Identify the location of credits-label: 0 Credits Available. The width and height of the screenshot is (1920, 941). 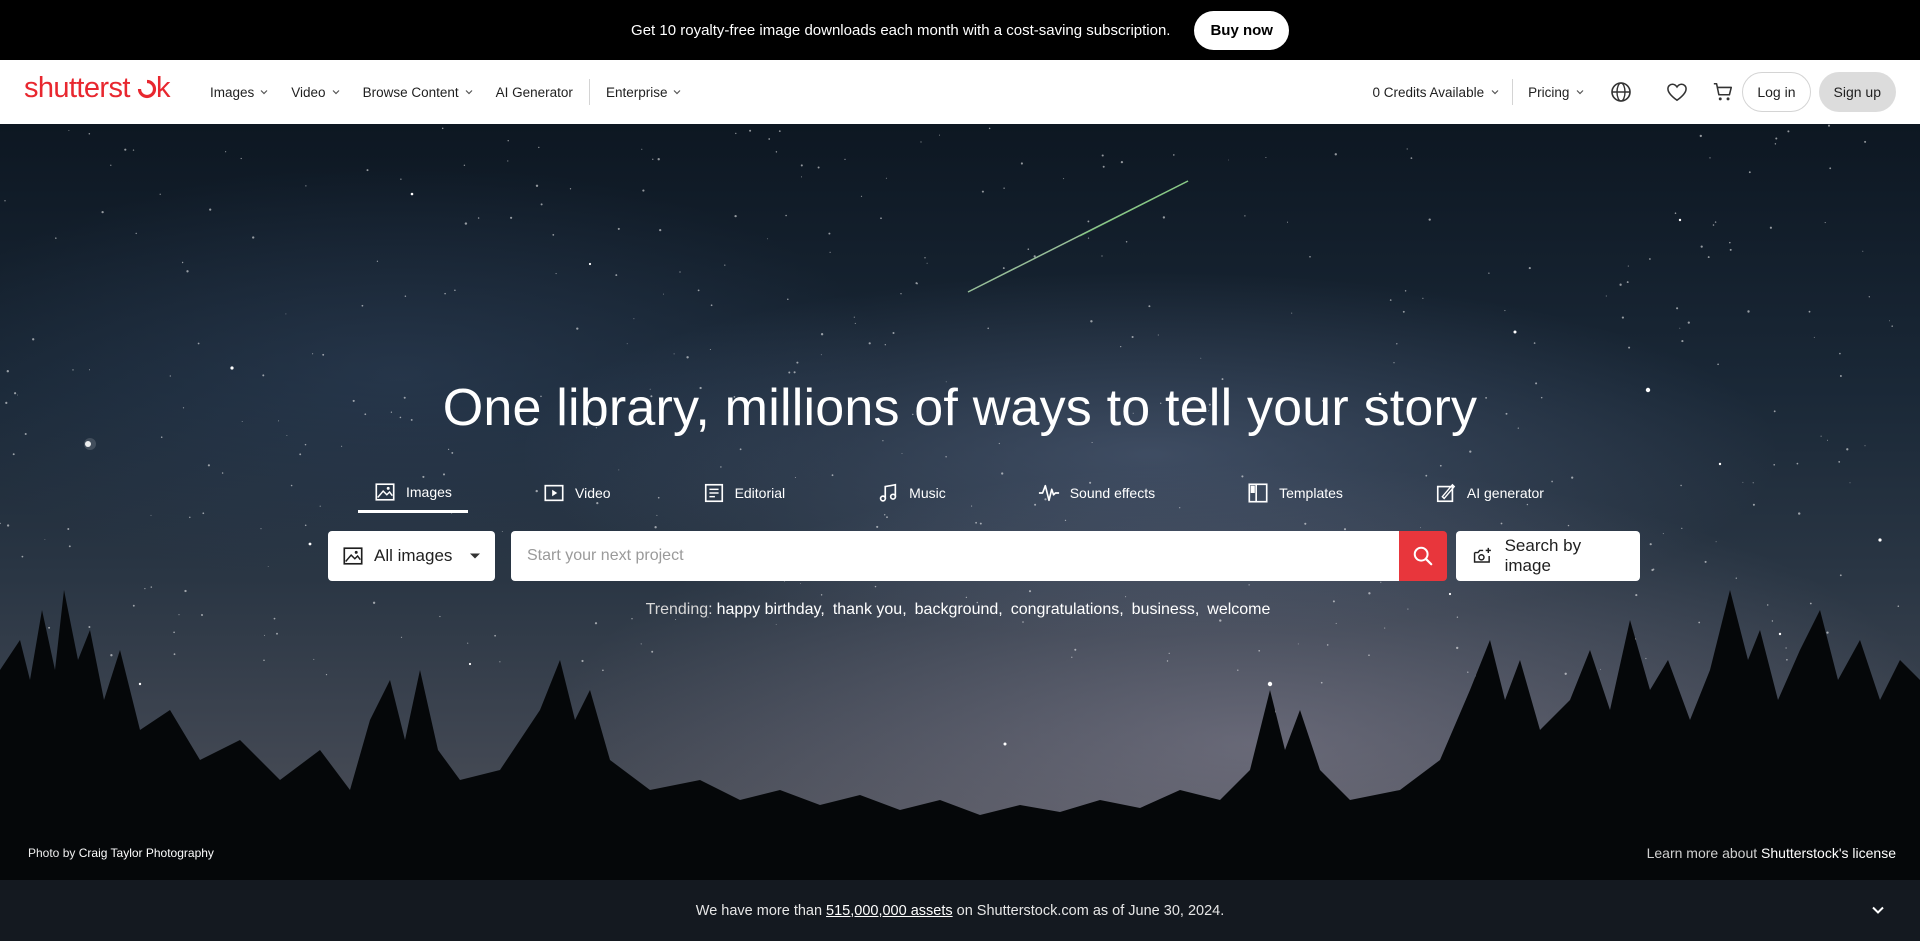
(1428, 92).